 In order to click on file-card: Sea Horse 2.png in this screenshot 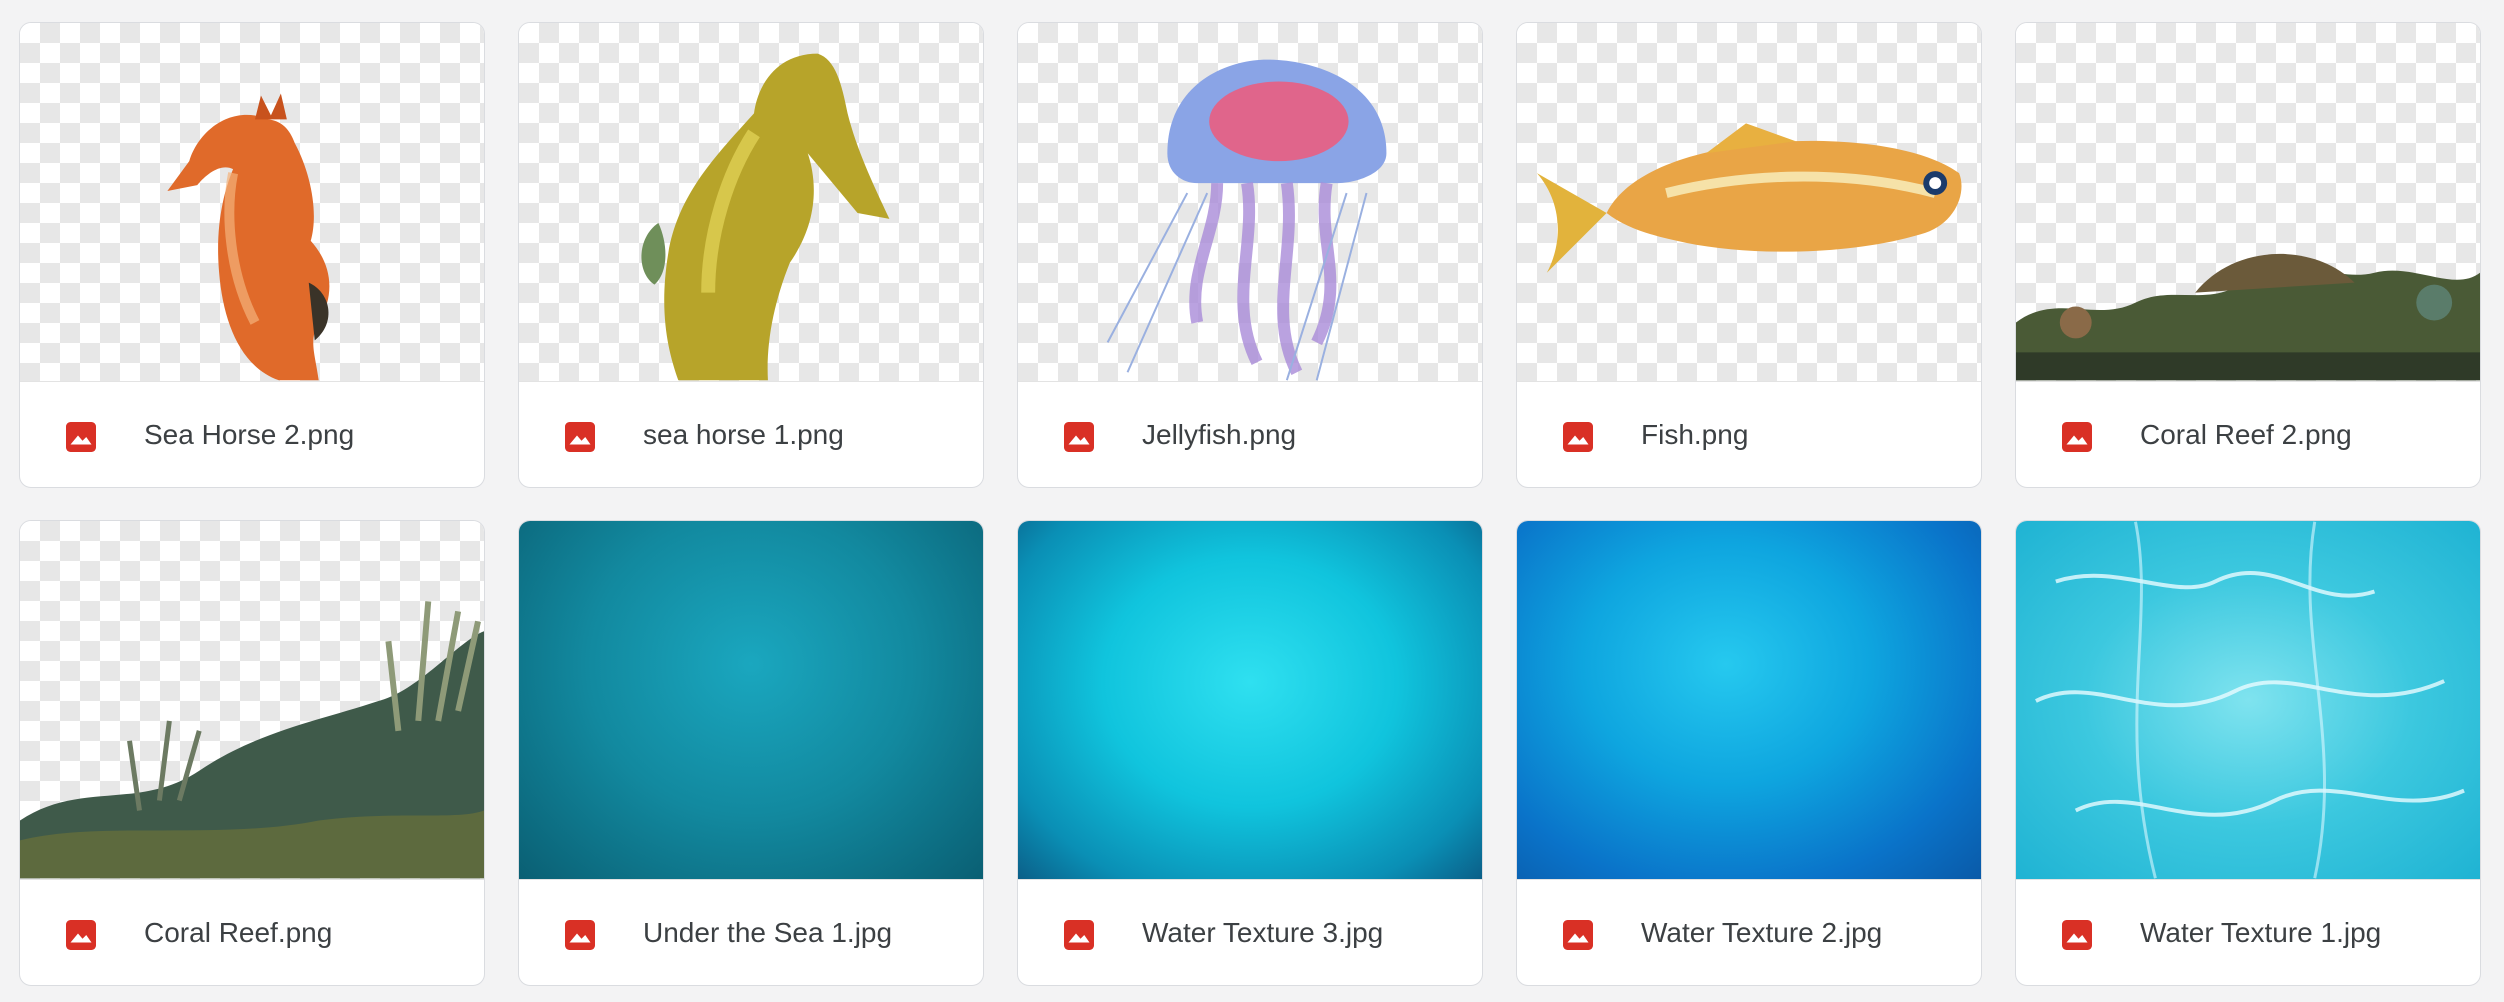, I will do `click(252, 255)`.